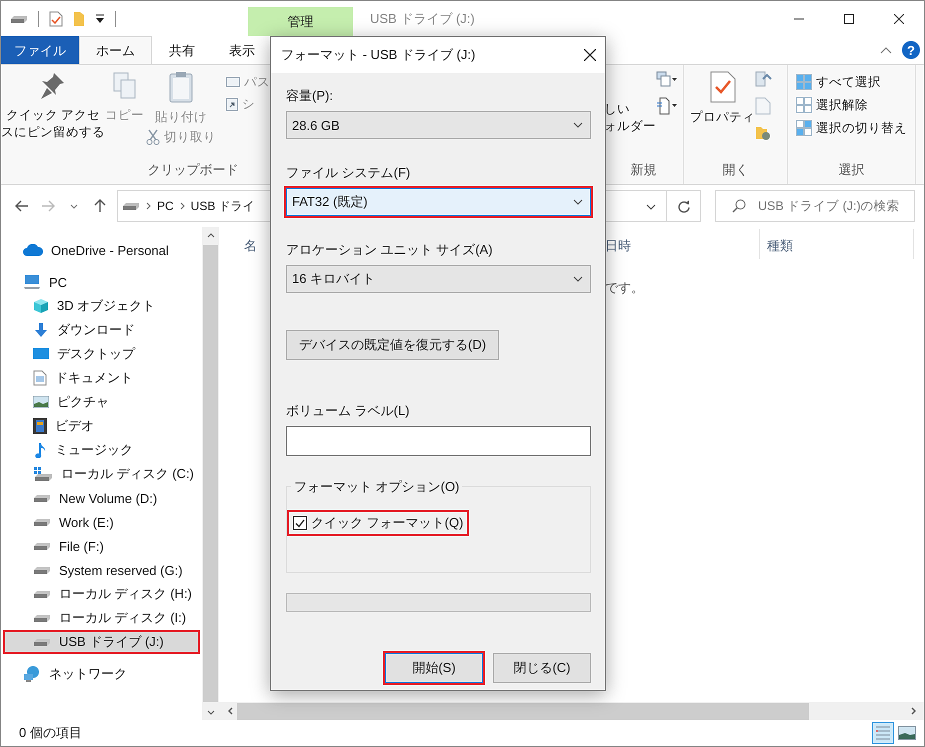 The height and width of the screenshot is (747, 925). What do you see at coordinates (300, 21) in the screenshot?
I see `context-tab: 管理` at bounding box center [300, 21].